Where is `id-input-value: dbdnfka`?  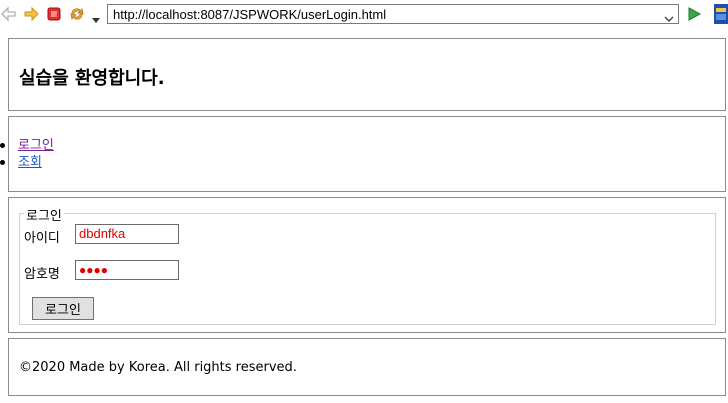
id-input-value: dbdnfka is located at coordinates (102, 233).